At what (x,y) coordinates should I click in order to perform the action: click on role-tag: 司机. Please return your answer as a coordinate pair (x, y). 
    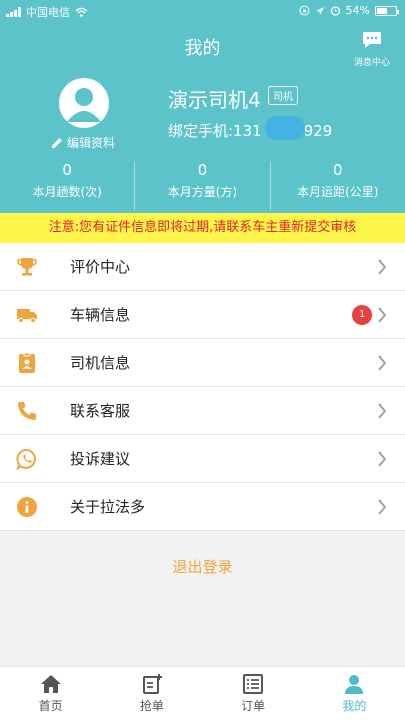
    Looking at the image, I should click on (283, 95).